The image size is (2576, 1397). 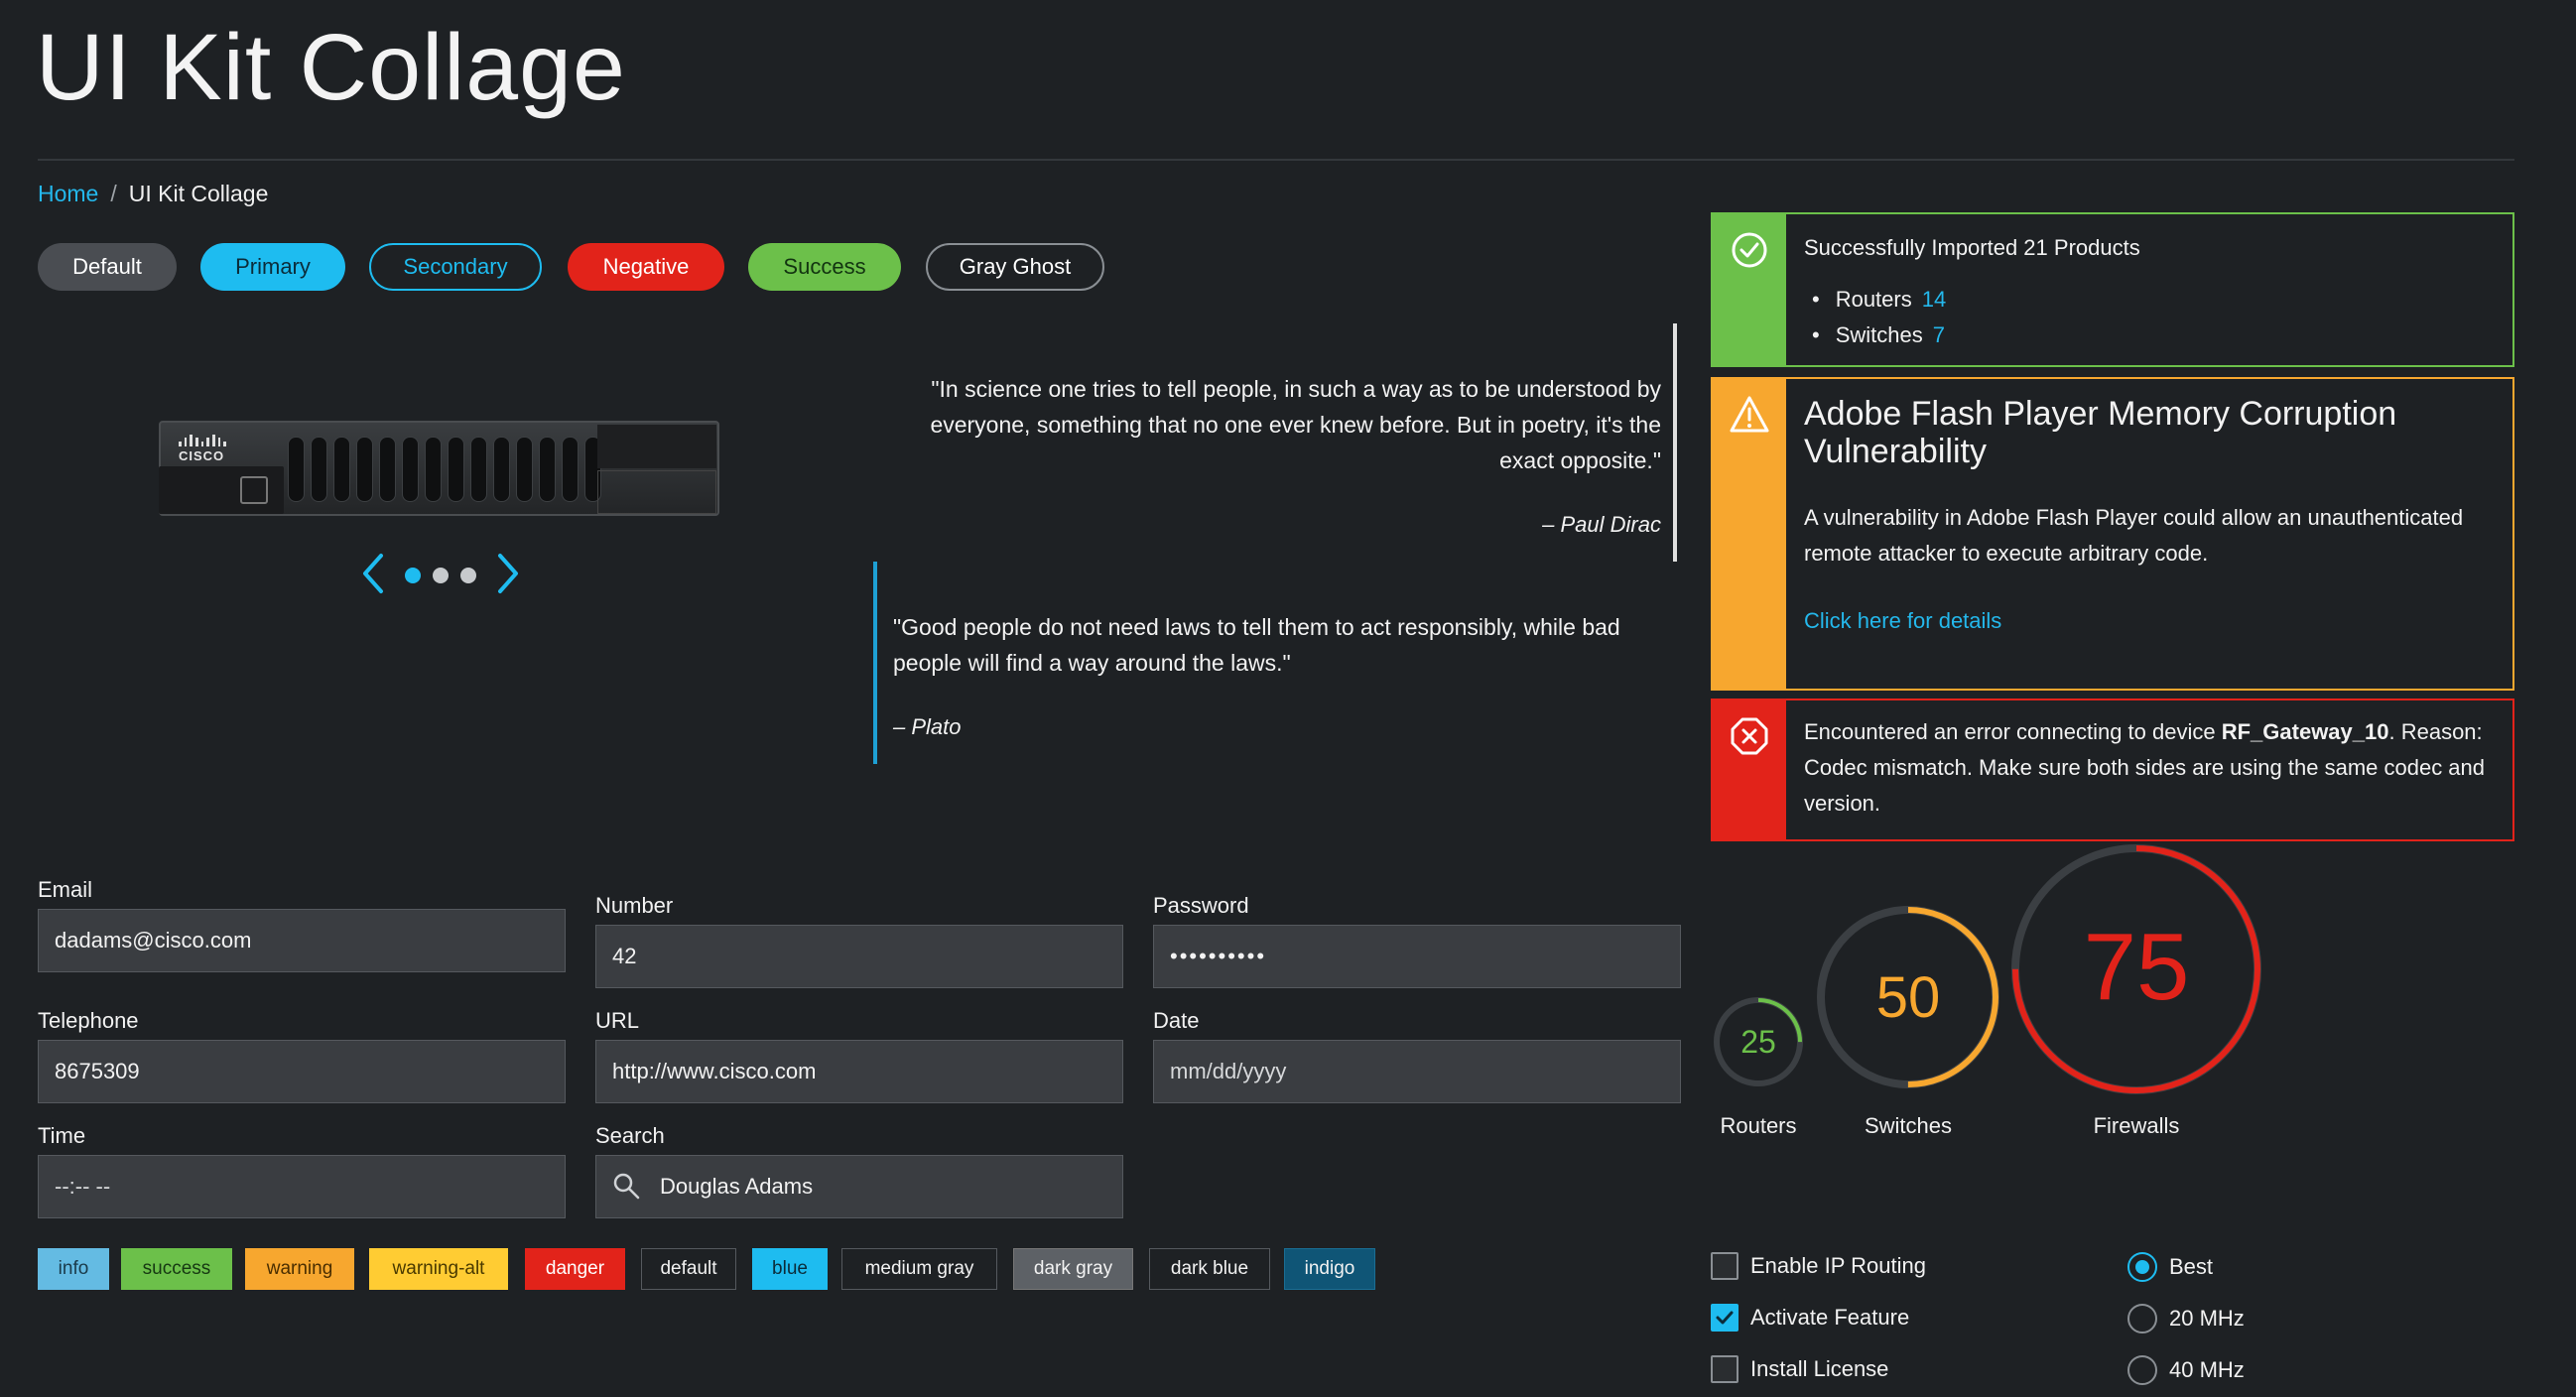 I want to click on email-field: dadams@cisco.com, so click(x=302, y=940).